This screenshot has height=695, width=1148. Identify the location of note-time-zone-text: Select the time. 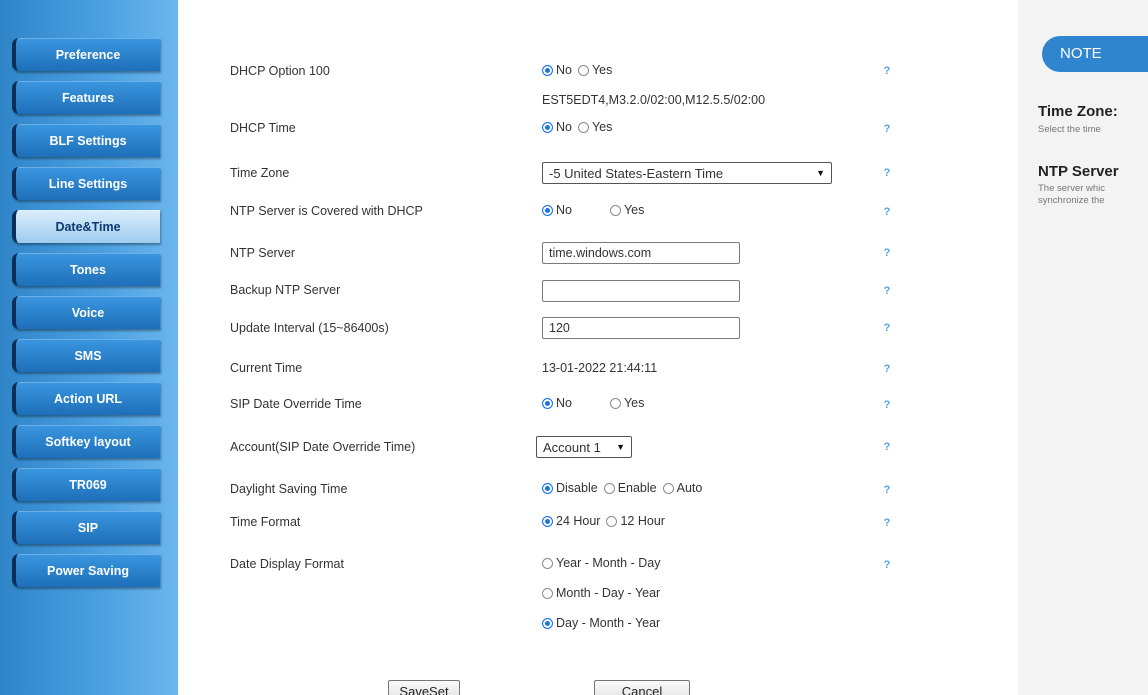
(1069, 129).